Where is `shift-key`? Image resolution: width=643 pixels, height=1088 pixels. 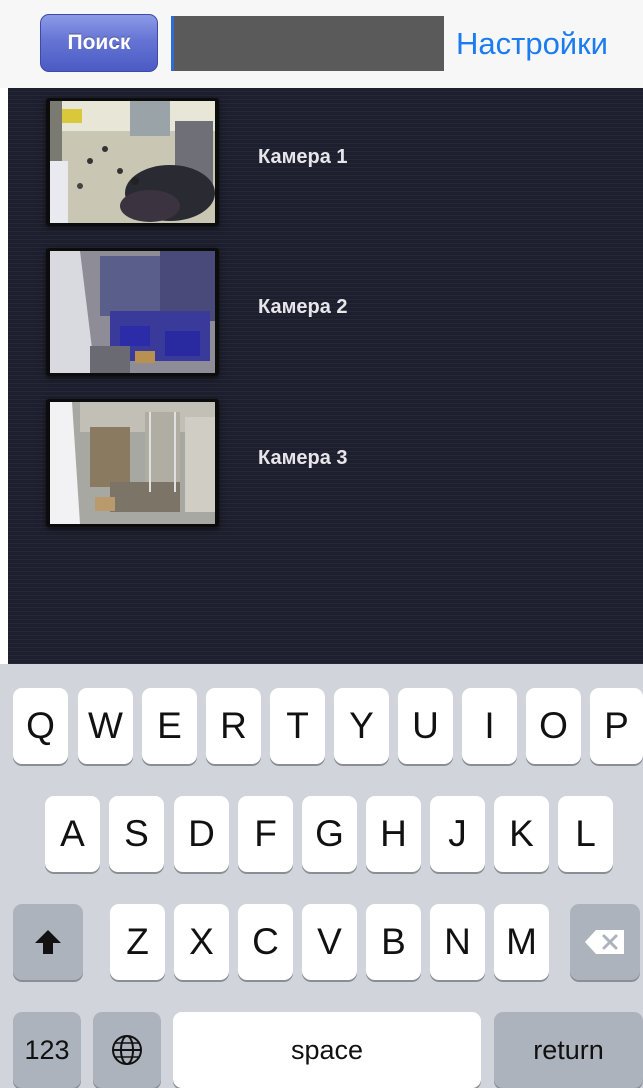
shift-key is located at coordinates (48, 942).